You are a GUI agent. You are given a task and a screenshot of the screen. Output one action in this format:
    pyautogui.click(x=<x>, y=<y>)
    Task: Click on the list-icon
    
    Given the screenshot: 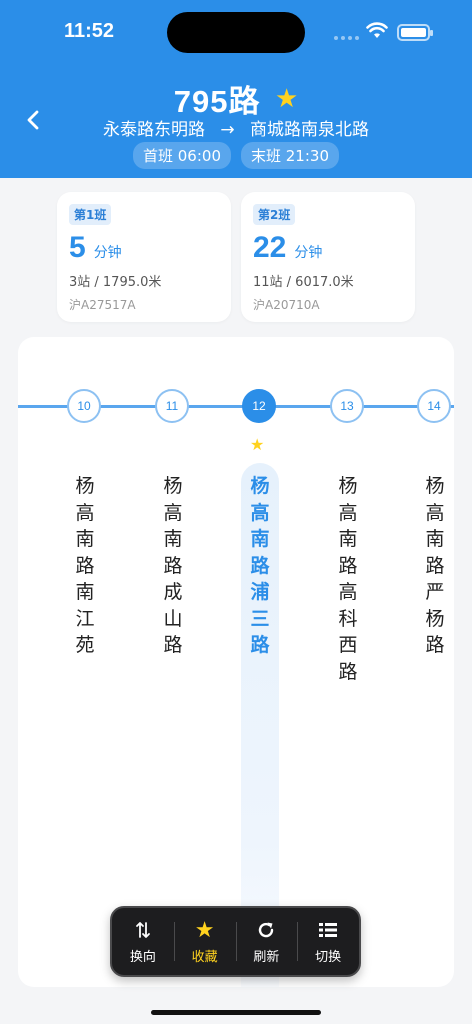 What is the action you would take?
    pyautogui.click(x=328, y=930)
    